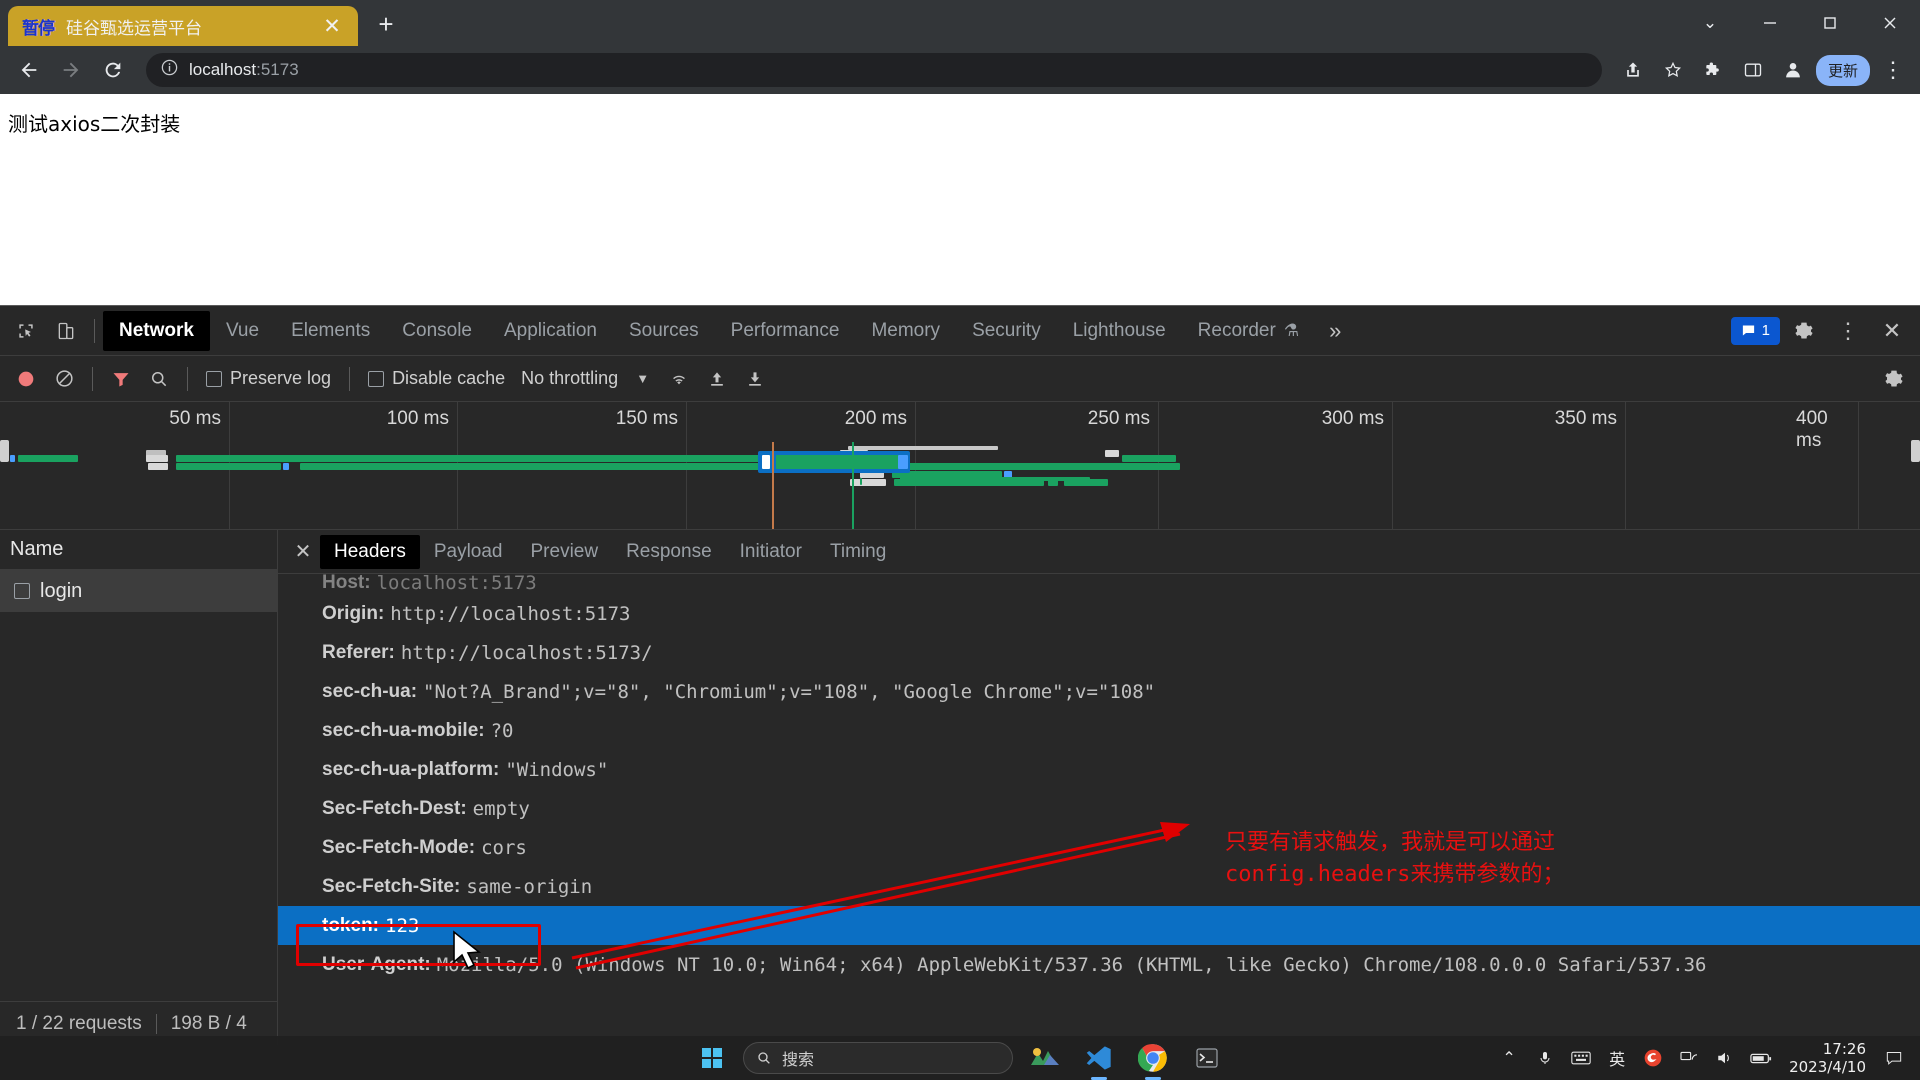 The width and height of the screenshot is (1920, 1080). What do you see at coordinates (1812, 429) in the screenshot?
I see `overview-tick-label: 400 ms` at bounding box center [1812, 429].